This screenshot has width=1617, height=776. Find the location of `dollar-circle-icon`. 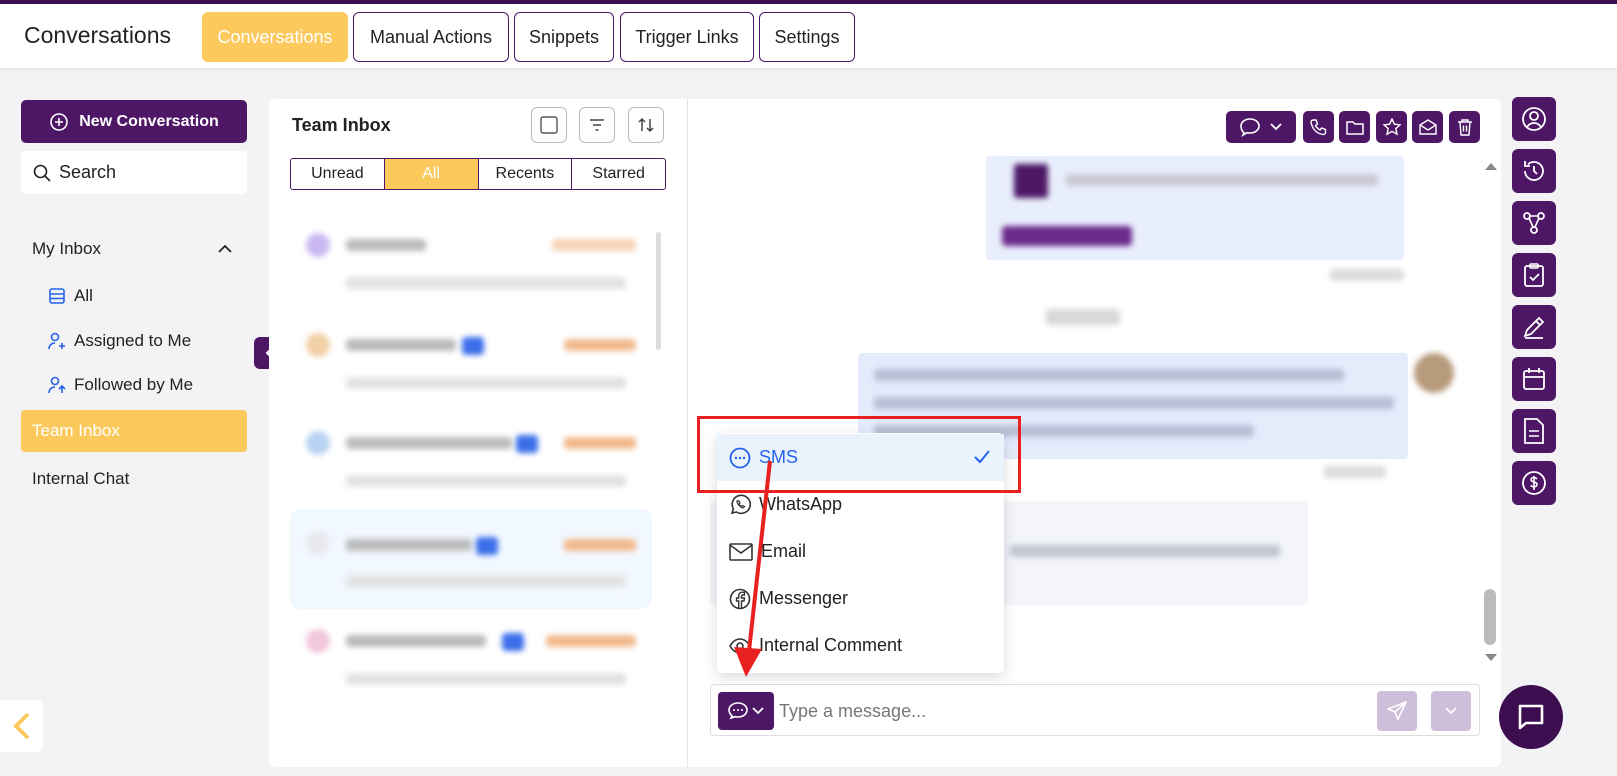

dollar-circle-icon is located at coordinates (1534, 483).